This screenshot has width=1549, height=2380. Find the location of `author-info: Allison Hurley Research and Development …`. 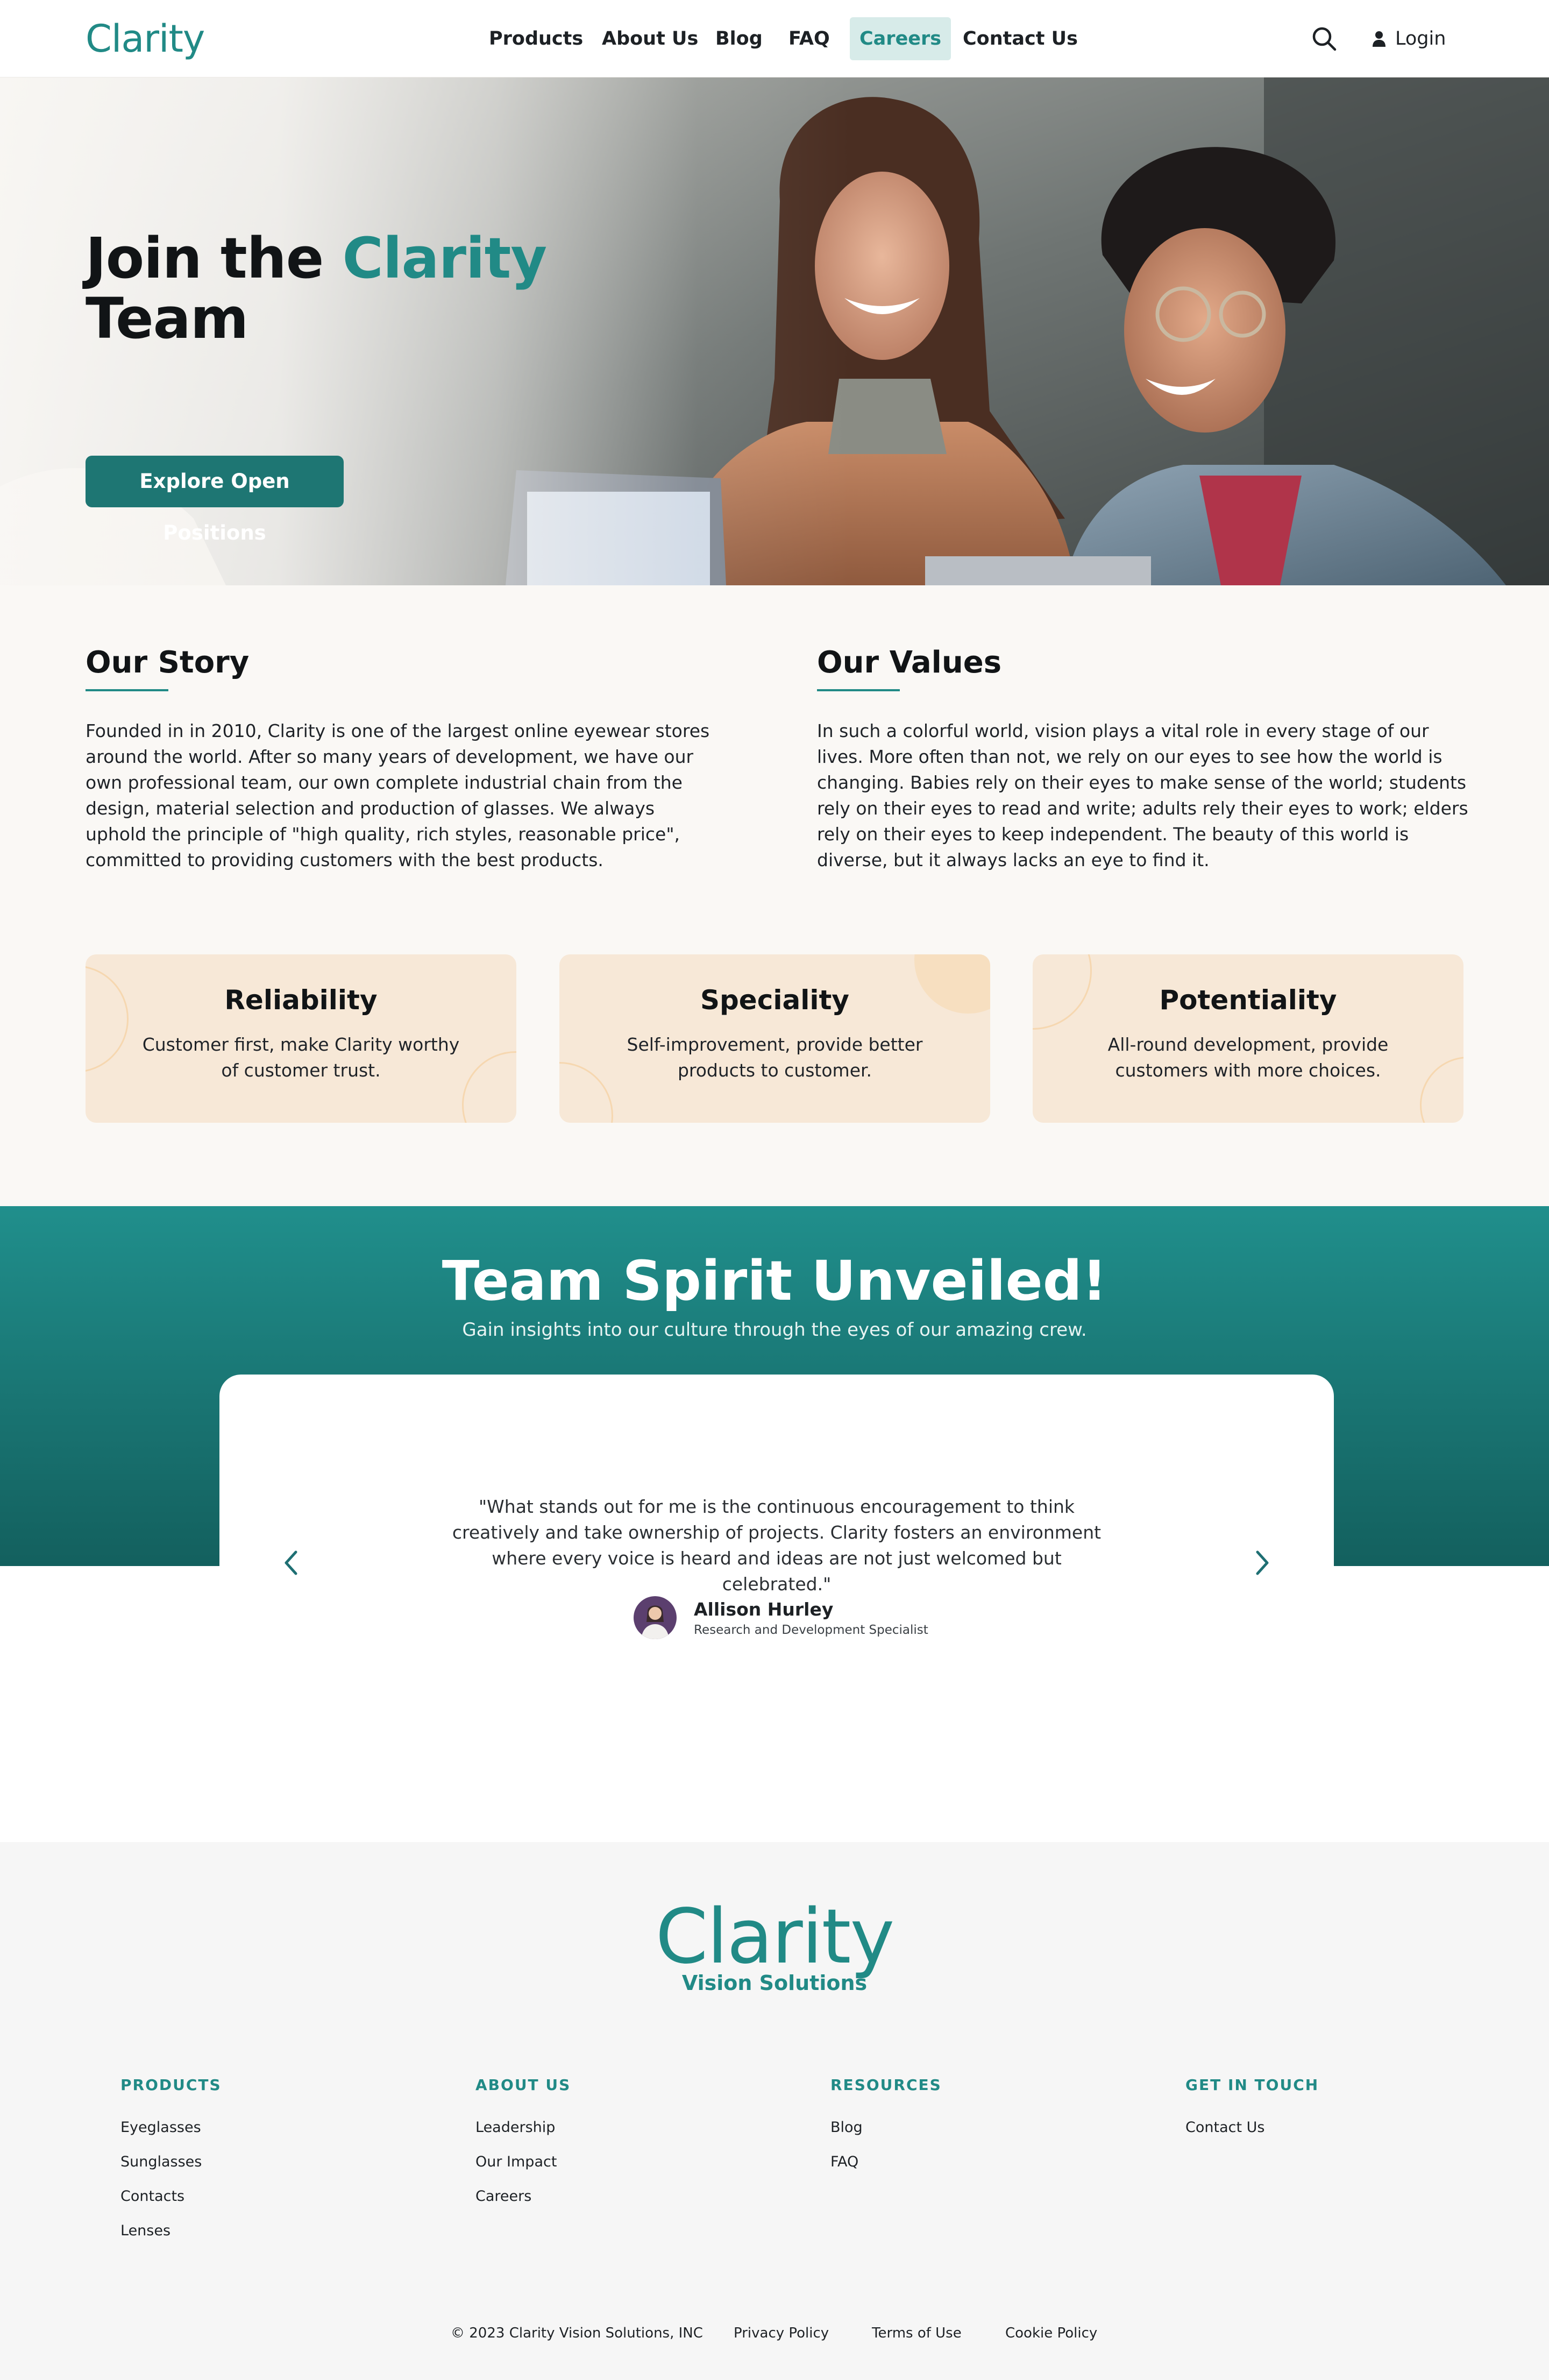

author-info: Allison Hurley Research and Development … is located at coordinates (811, 1618).